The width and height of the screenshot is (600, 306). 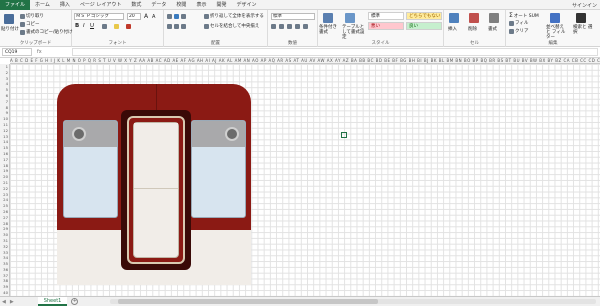 What do you see at coordinates (46, 32) in the screenshot?
I see `format-painter-button: 書式のコピー/貼り付け` at bounding box center [46, 32].